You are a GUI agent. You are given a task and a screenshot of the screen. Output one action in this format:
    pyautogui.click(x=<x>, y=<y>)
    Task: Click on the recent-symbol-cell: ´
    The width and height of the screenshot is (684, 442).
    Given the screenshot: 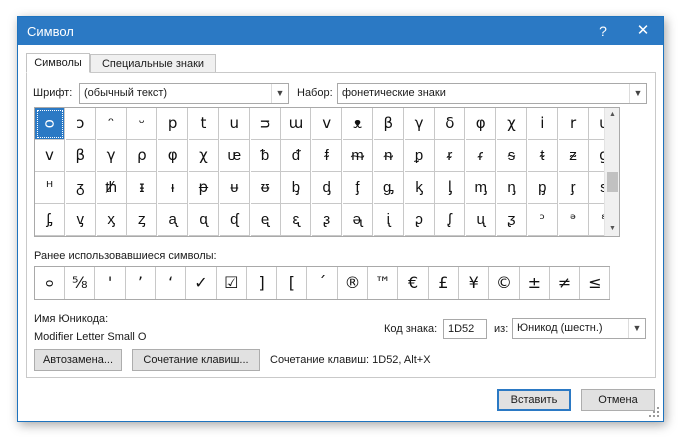 What is the action you would take?
    pyautogui.click(x=323, y=283)
    